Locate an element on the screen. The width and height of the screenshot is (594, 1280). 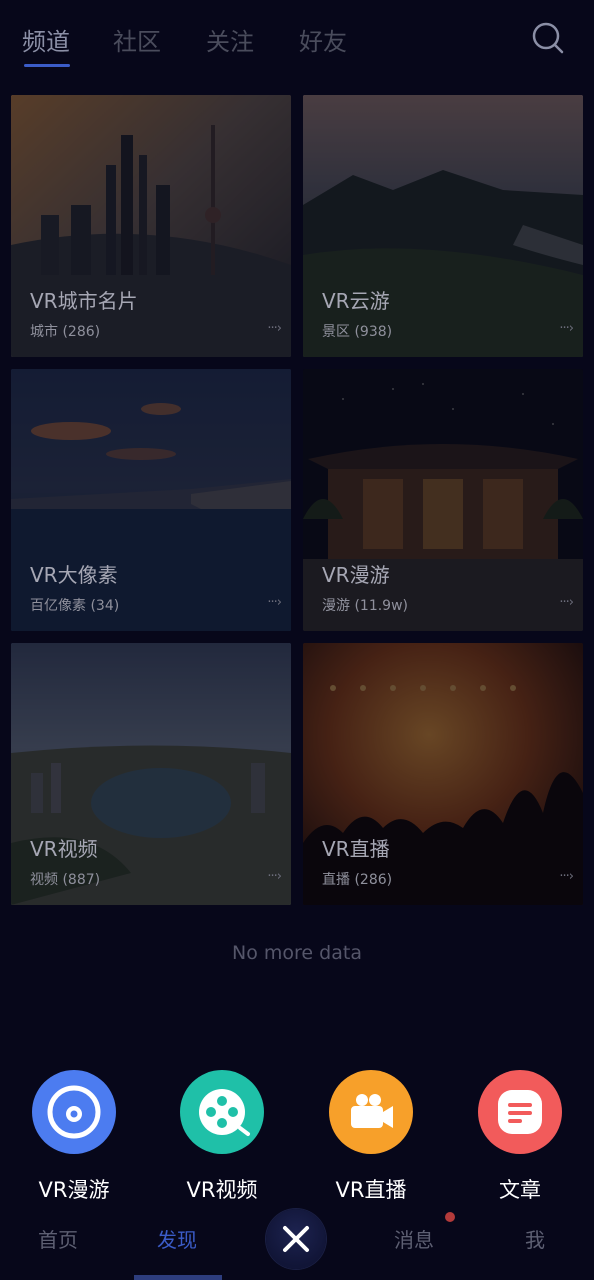
nav-discover: 发现 is located at coordinates (177, 1238).